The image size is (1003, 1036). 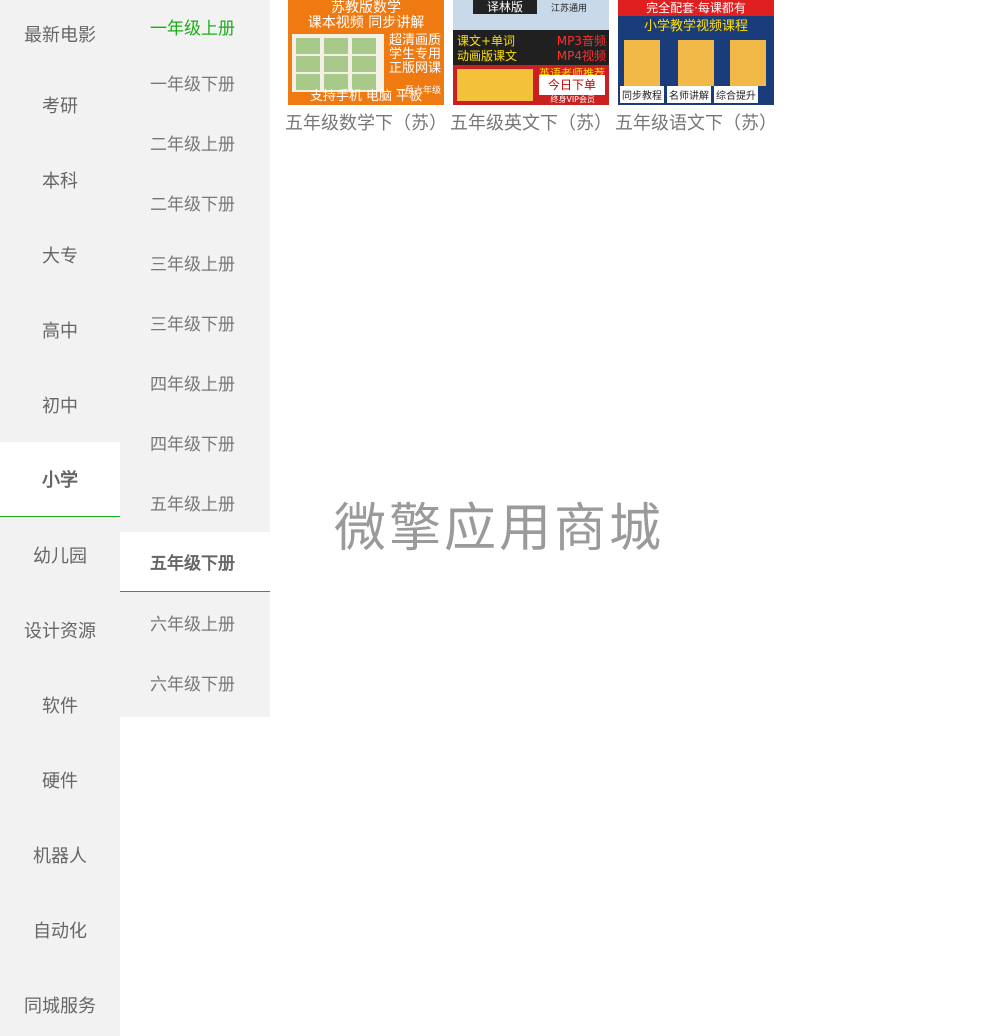 What do you see at coordinates (366, 8) in the screenshot?
I see `thumb-text: 苏教版数学` at bounding box center [366, 8].